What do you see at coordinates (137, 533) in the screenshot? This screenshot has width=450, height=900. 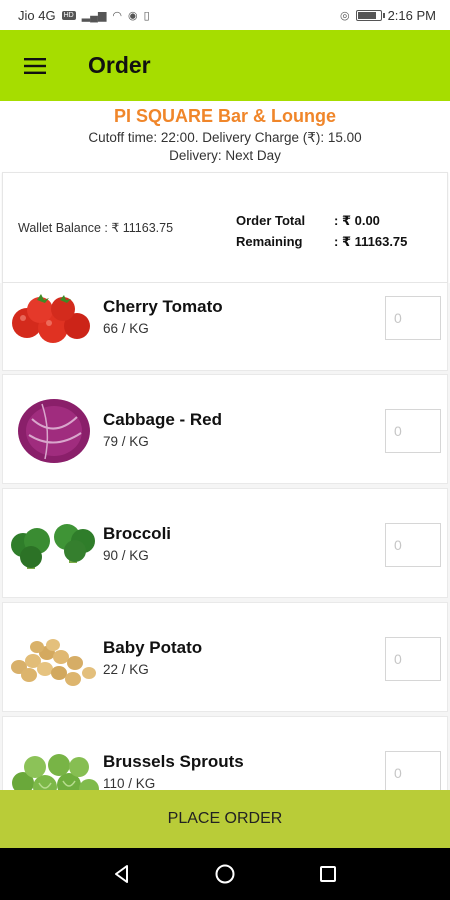 I see `product-name: Broccoli` at bounding box center [137, 533].